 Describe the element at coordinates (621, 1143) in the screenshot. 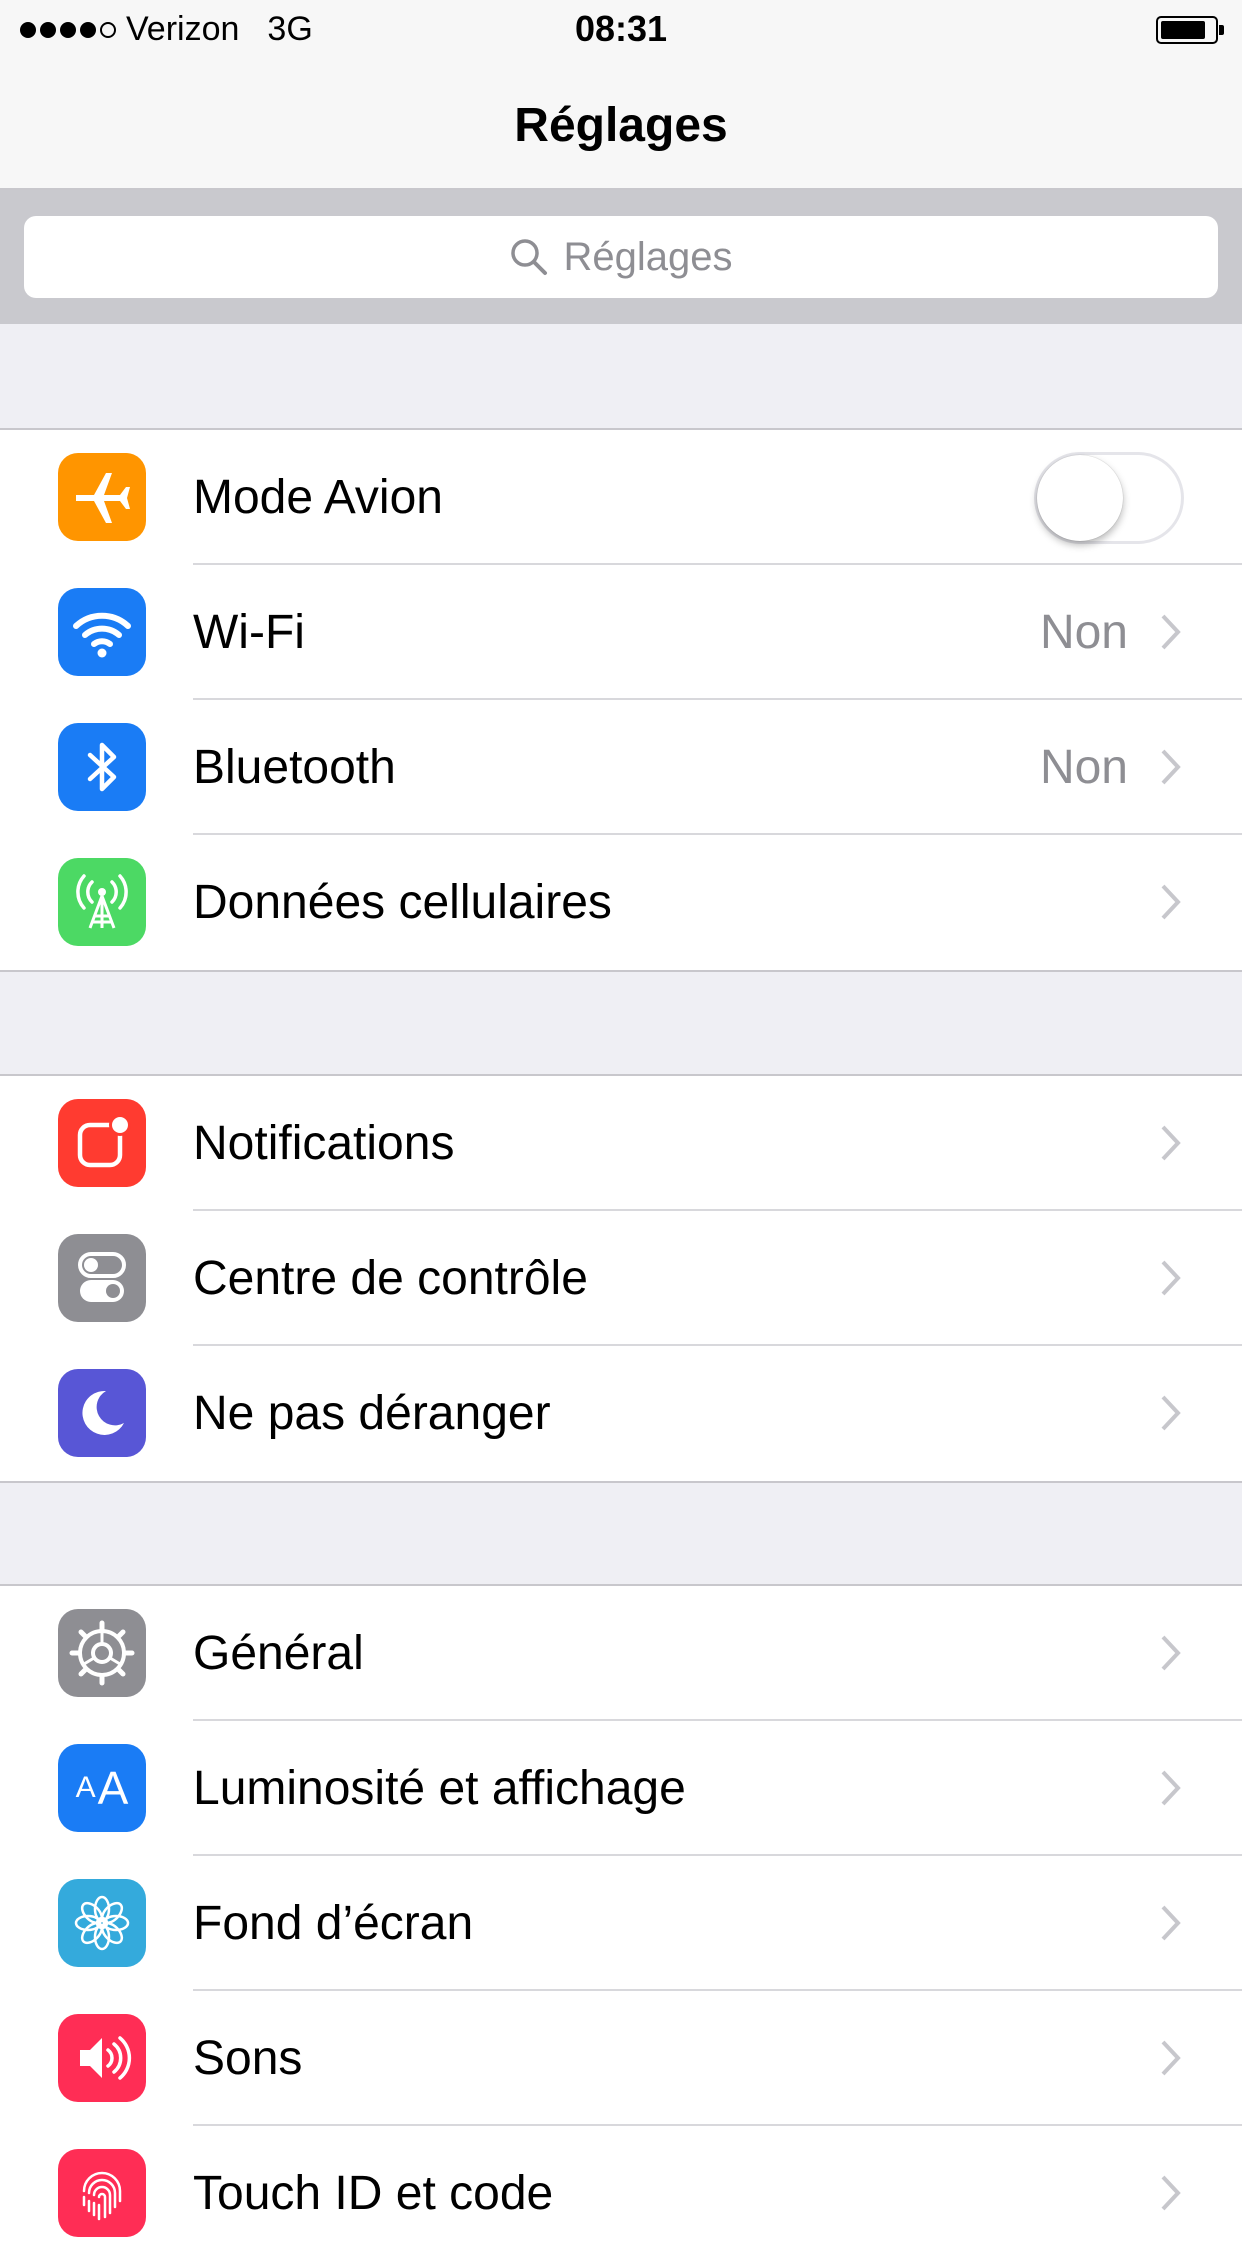

I see `row-notifications: Notifications` at that location.